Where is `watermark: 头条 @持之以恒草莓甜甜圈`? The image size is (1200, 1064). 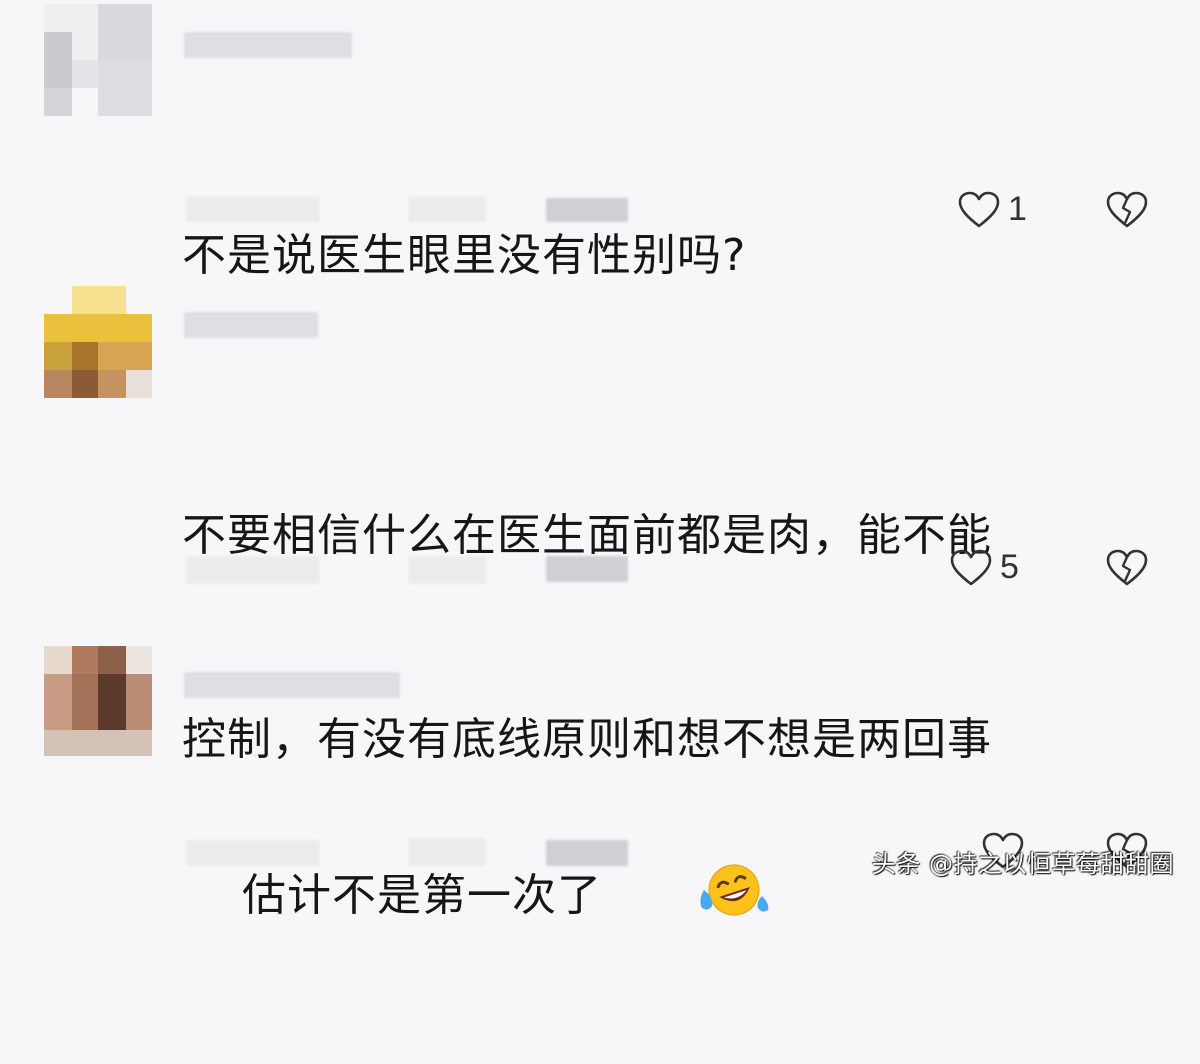
watermark: 头条 @持之以恒草莓甜甜圈 is located at coordinates (1022, 864).